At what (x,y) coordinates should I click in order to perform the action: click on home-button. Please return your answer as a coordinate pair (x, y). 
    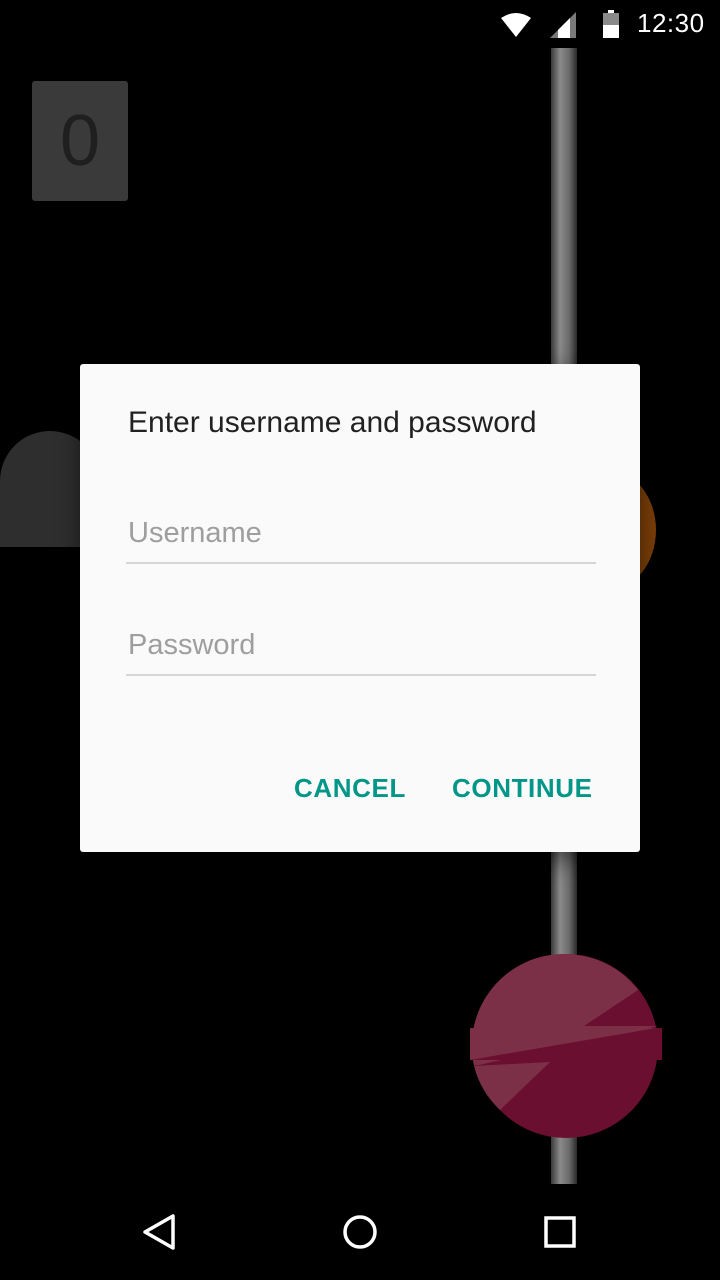
    Looking at the image, I should click on (360, 1232).